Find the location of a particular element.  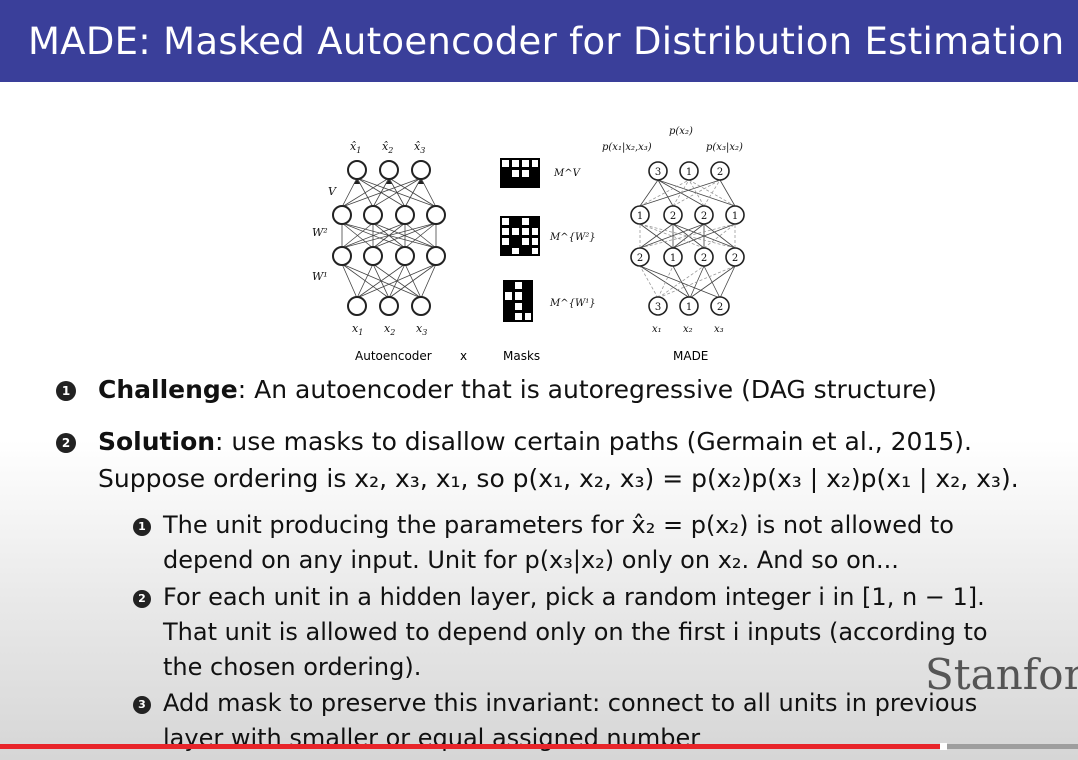

made-in-num-3: 2 is located at coordinates (720, 307).